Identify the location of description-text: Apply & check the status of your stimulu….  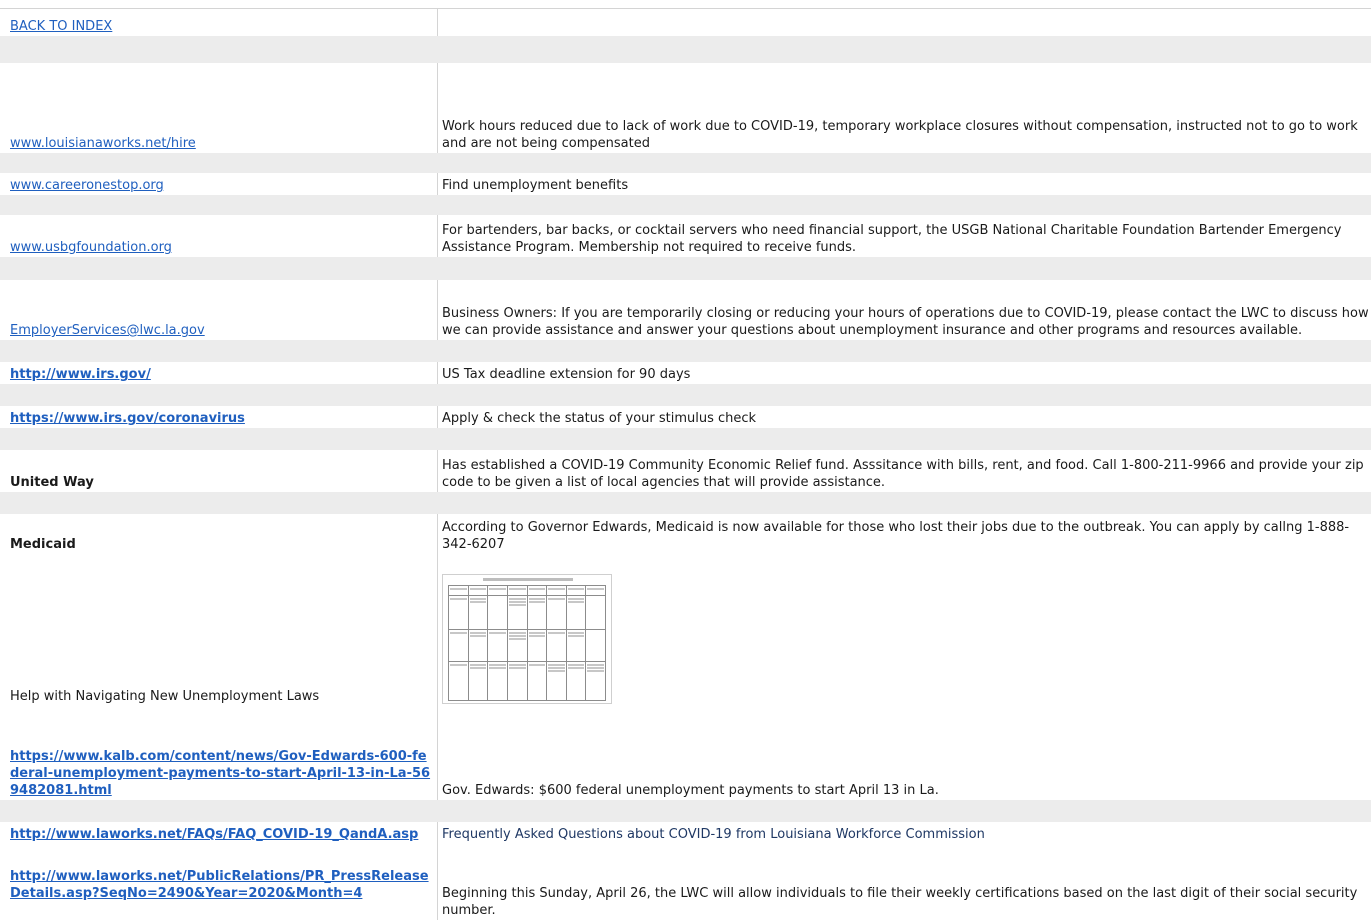
(599, 418).